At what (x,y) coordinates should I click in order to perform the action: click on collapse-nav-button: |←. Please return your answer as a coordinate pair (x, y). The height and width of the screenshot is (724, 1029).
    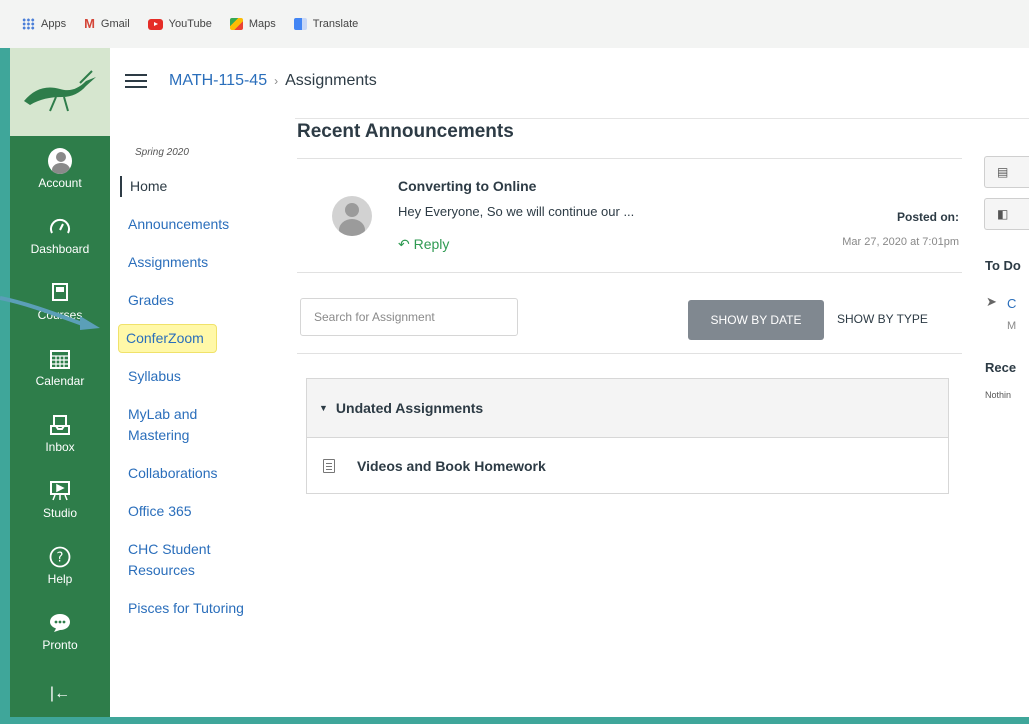
    Looking at the image, I should click on (60, 694).